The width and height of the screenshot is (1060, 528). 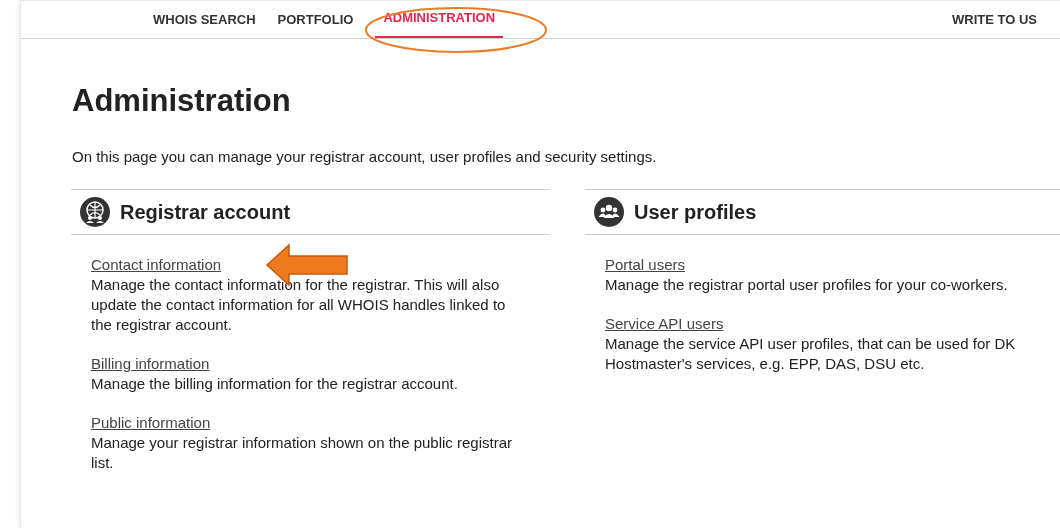 I want to click on page-title: Administration, so click(x=182, y=100).